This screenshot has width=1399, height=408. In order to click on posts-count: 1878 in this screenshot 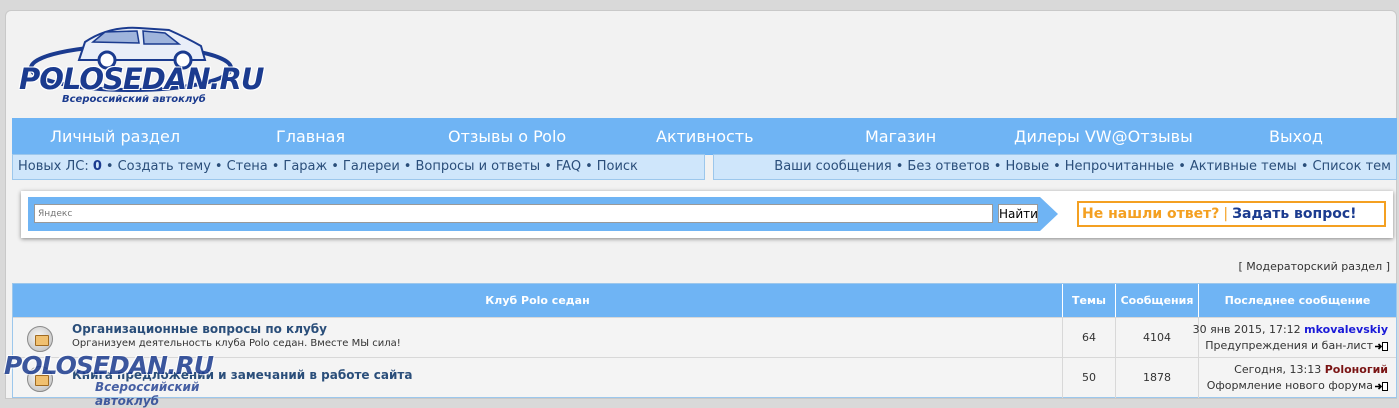, I will do `click(1156, 378)`.